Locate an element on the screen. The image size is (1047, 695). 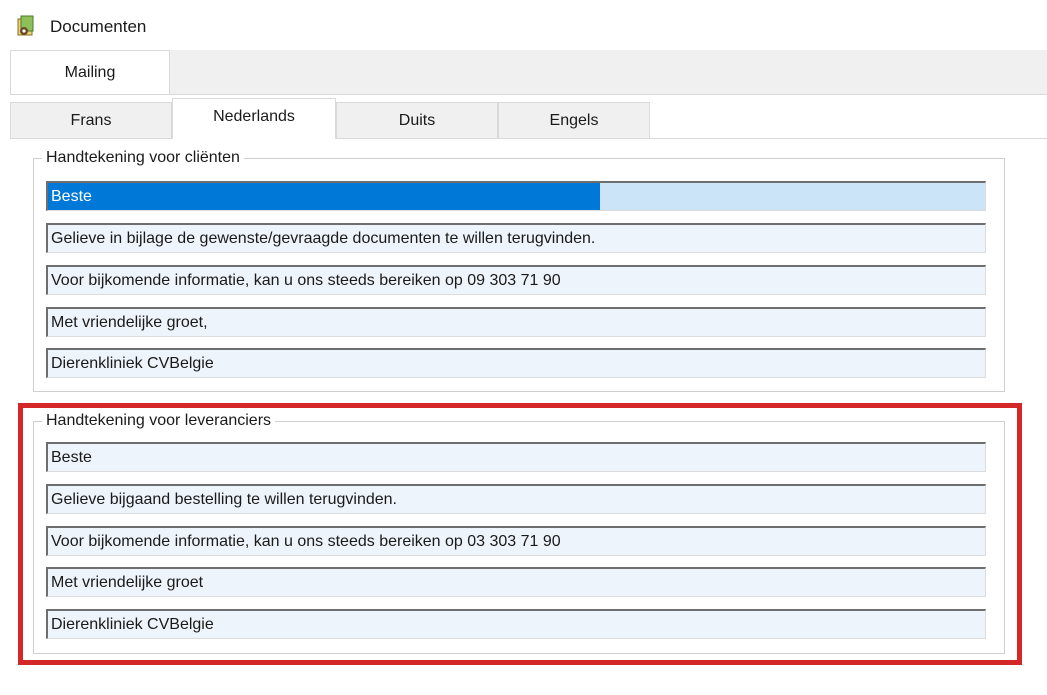
language-tabstrip: Frans Nederlands Duits Engels is located at coordinates (528, 118).